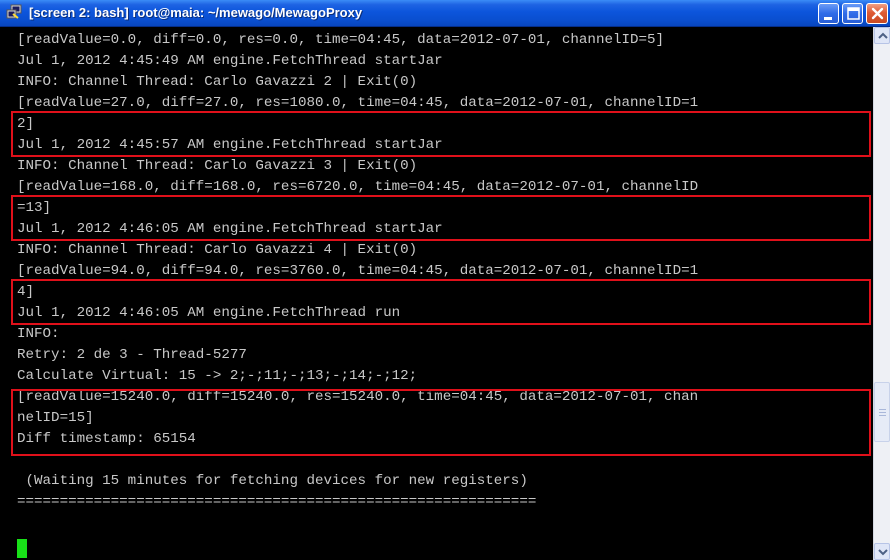 This screenshot has height=560, width=890. I want to click on arrow-up-icon, so click(883, 35).